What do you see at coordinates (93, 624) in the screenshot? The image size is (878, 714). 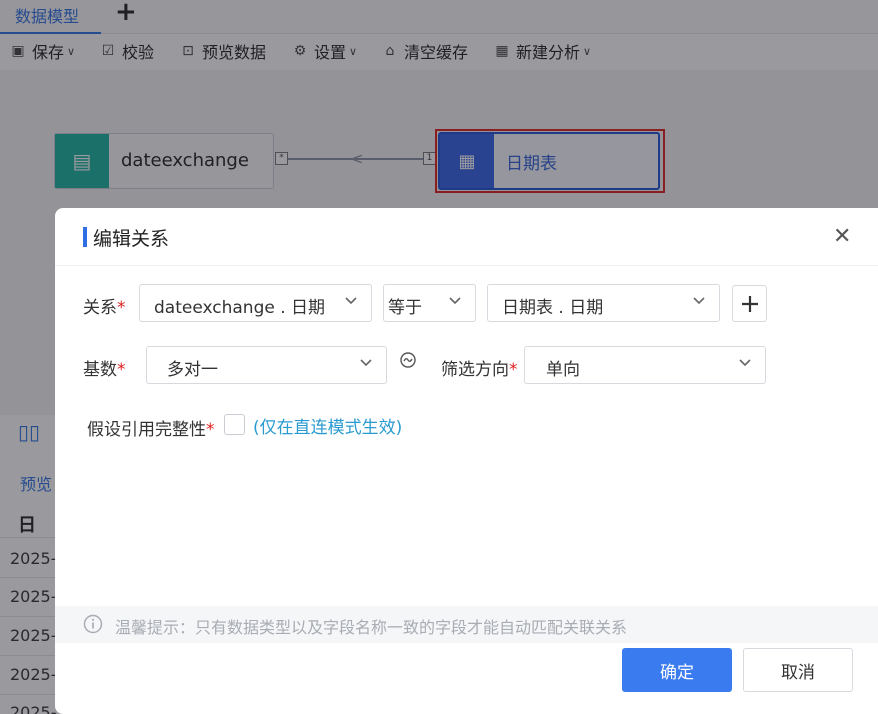 I see `info-icon` at bounding box center [93, 624].